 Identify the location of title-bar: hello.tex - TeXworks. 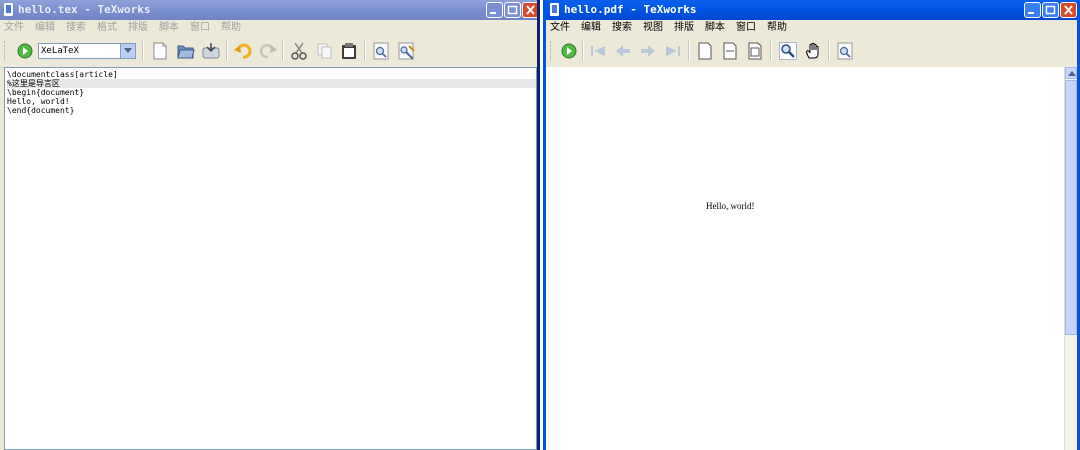
(268, 10).